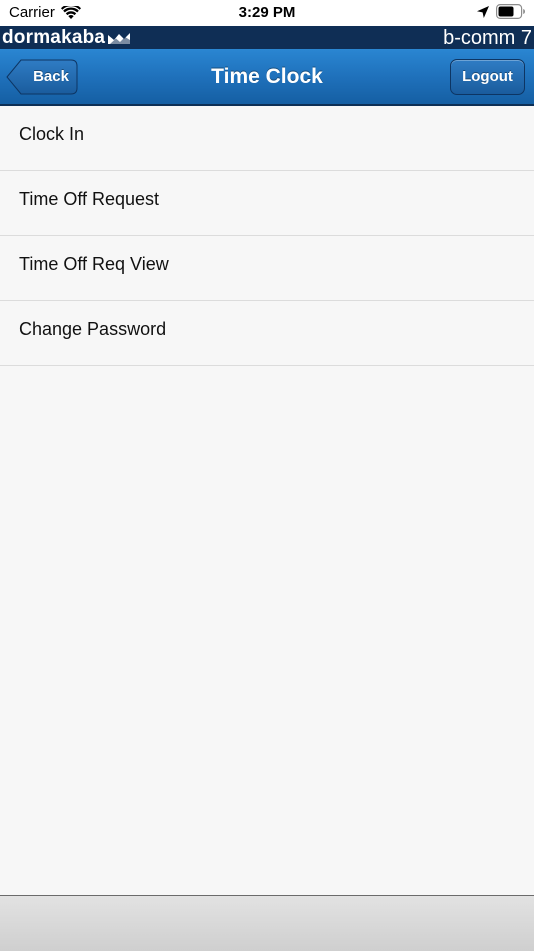 This screenshot has width=534, height=951. Describe the element at coordinates (54, 37) in the screenshot. I see `logo-text: dormakaba` at that location.